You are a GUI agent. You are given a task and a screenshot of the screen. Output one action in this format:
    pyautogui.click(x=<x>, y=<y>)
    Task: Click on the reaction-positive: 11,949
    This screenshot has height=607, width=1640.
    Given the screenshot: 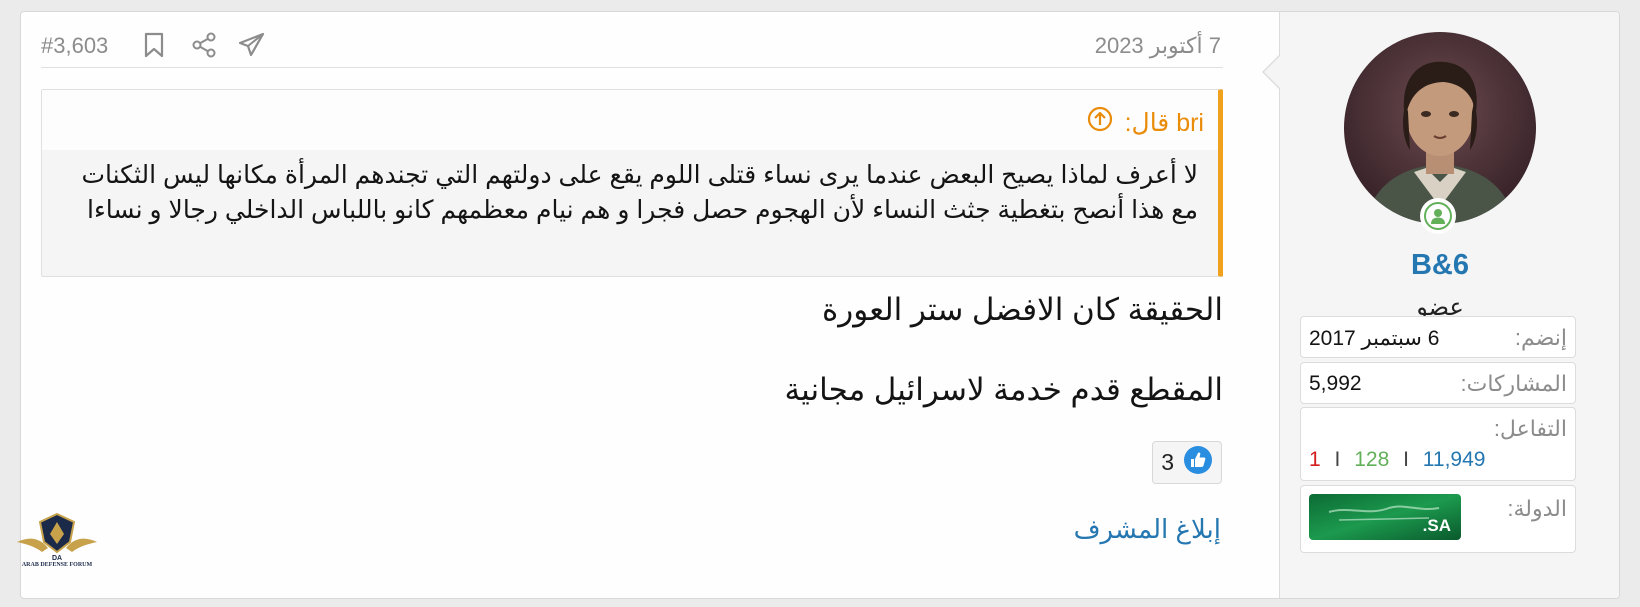 What is the action you would take?
    pyautogui.click(x=1454, y=459)
    